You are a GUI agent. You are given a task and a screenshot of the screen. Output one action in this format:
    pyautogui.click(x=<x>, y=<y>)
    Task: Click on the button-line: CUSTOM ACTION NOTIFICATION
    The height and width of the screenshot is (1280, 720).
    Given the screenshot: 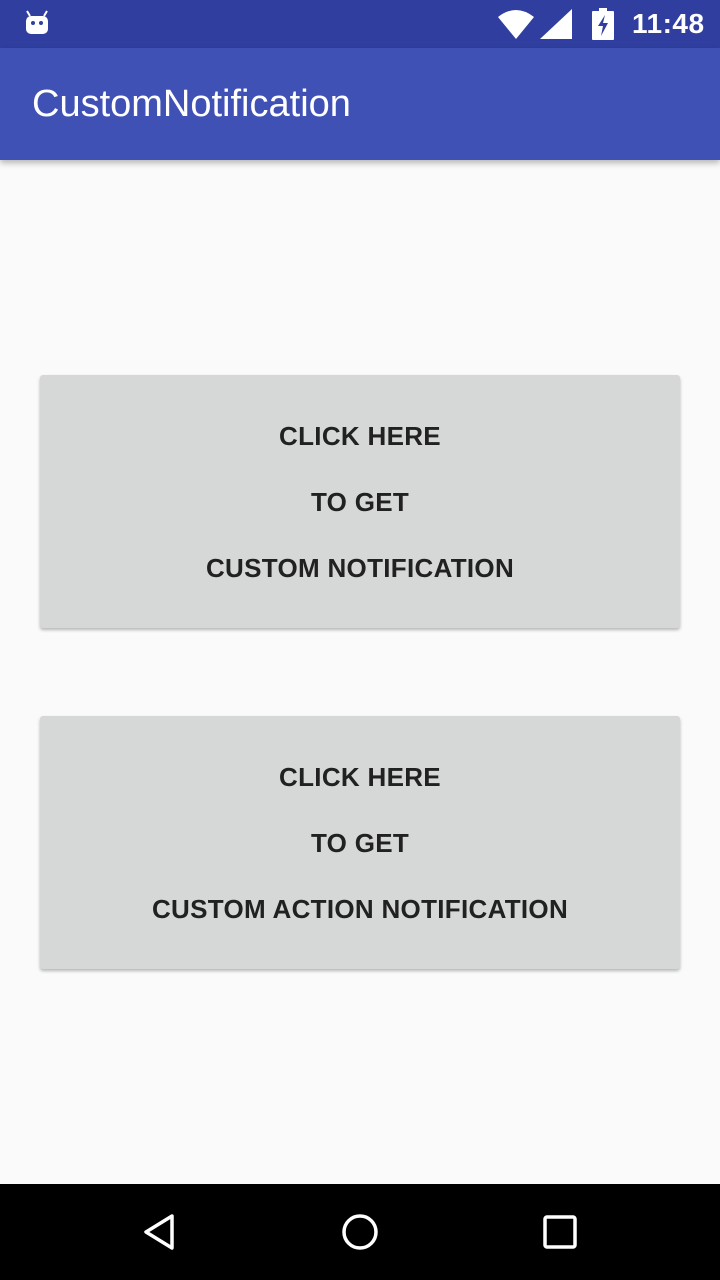 What is the action you would take?
    pyautogui.click(x=360, y=909)
    